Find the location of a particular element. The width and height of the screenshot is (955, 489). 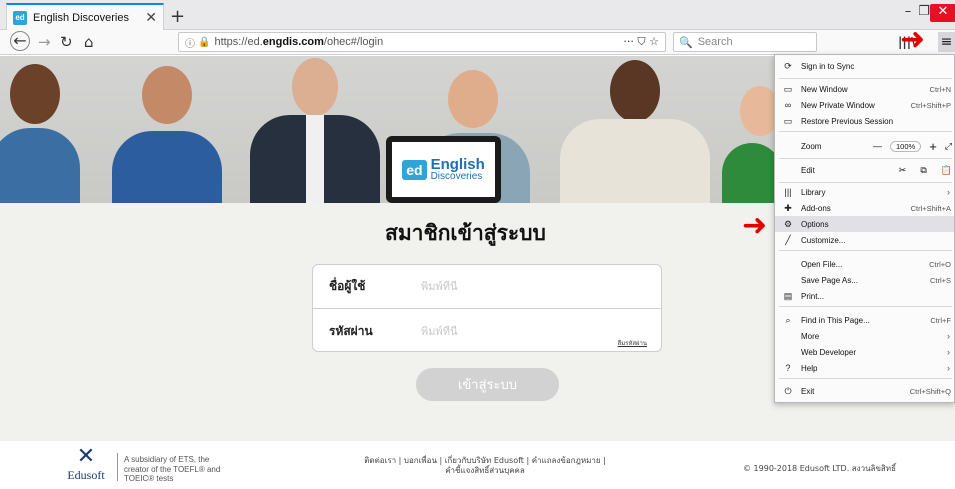

zoom-reset-button: 100% is located at coordinates (906, 146).